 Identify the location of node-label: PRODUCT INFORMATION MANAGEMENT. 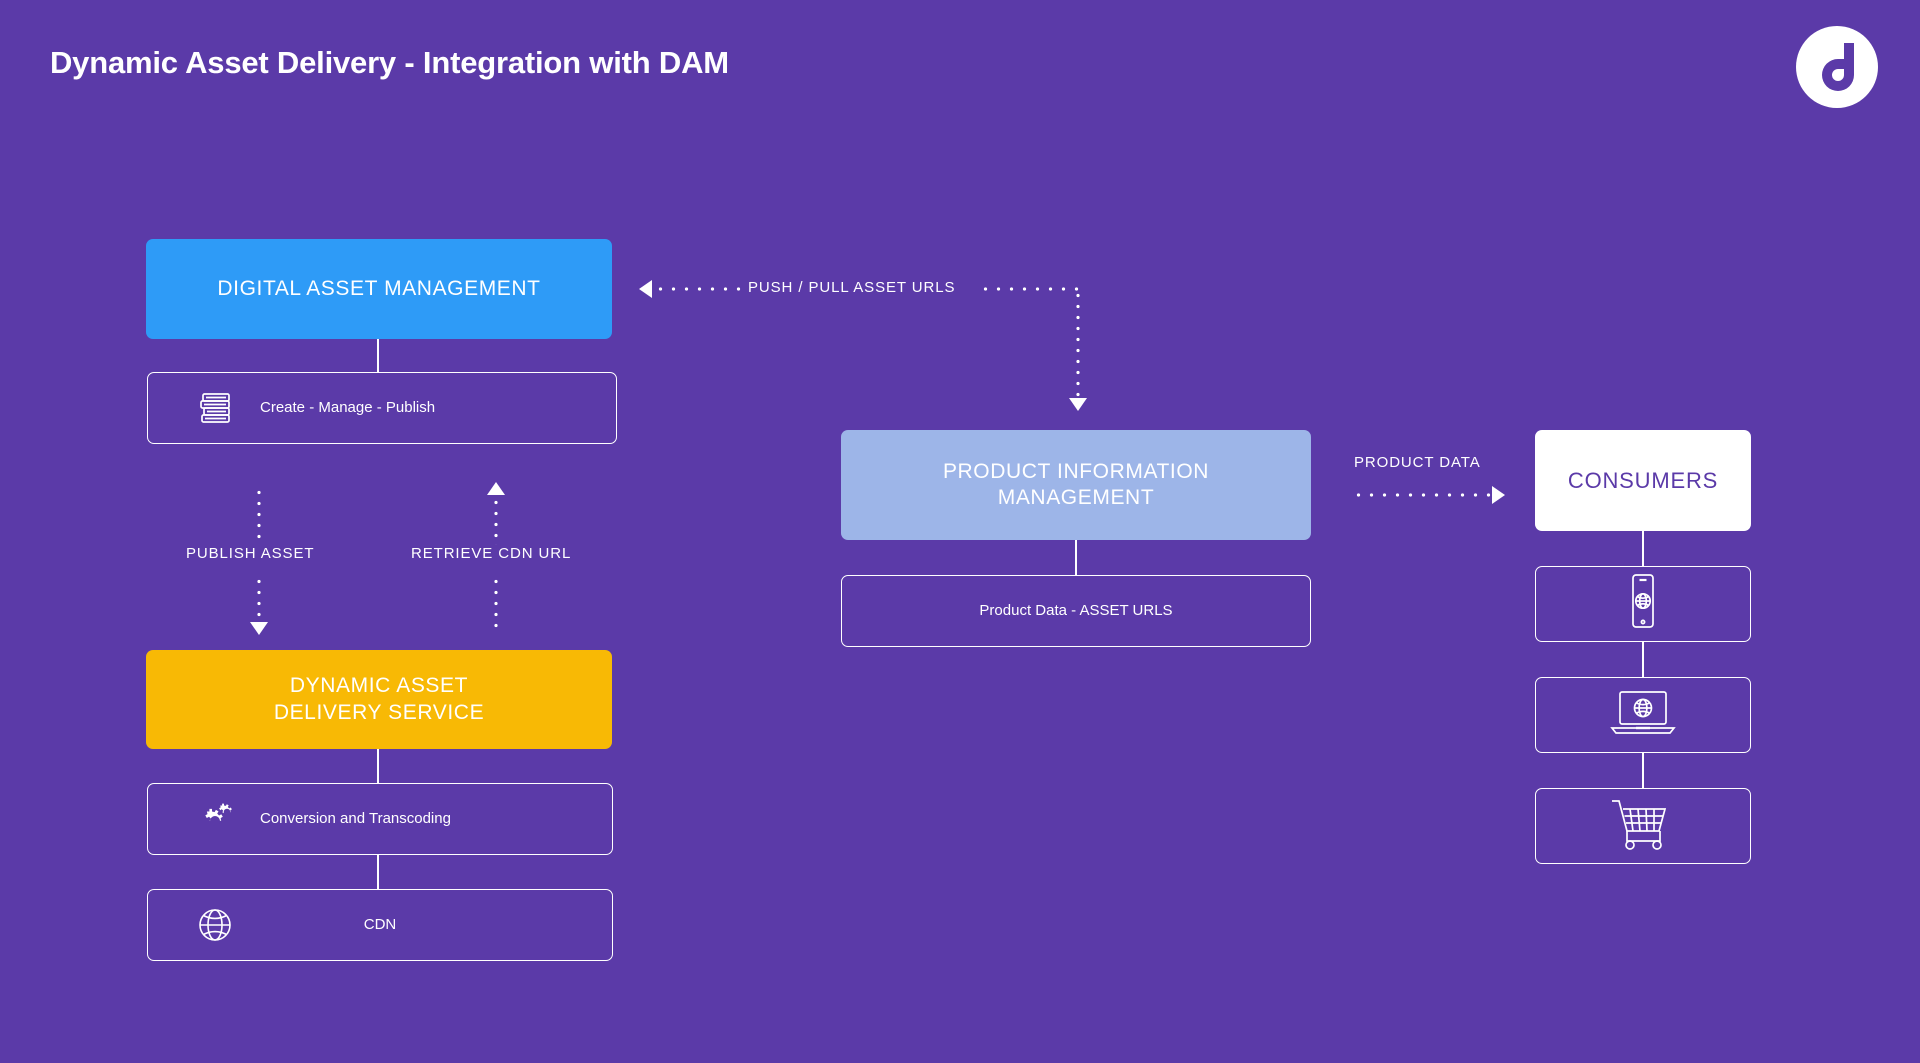
(1076, 485).